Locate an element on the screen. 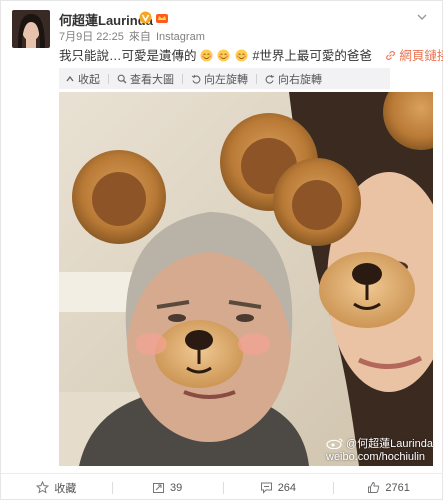  post-meta: 7月9日 22:25 來自 Instagram is located at coordinates (133, 36).